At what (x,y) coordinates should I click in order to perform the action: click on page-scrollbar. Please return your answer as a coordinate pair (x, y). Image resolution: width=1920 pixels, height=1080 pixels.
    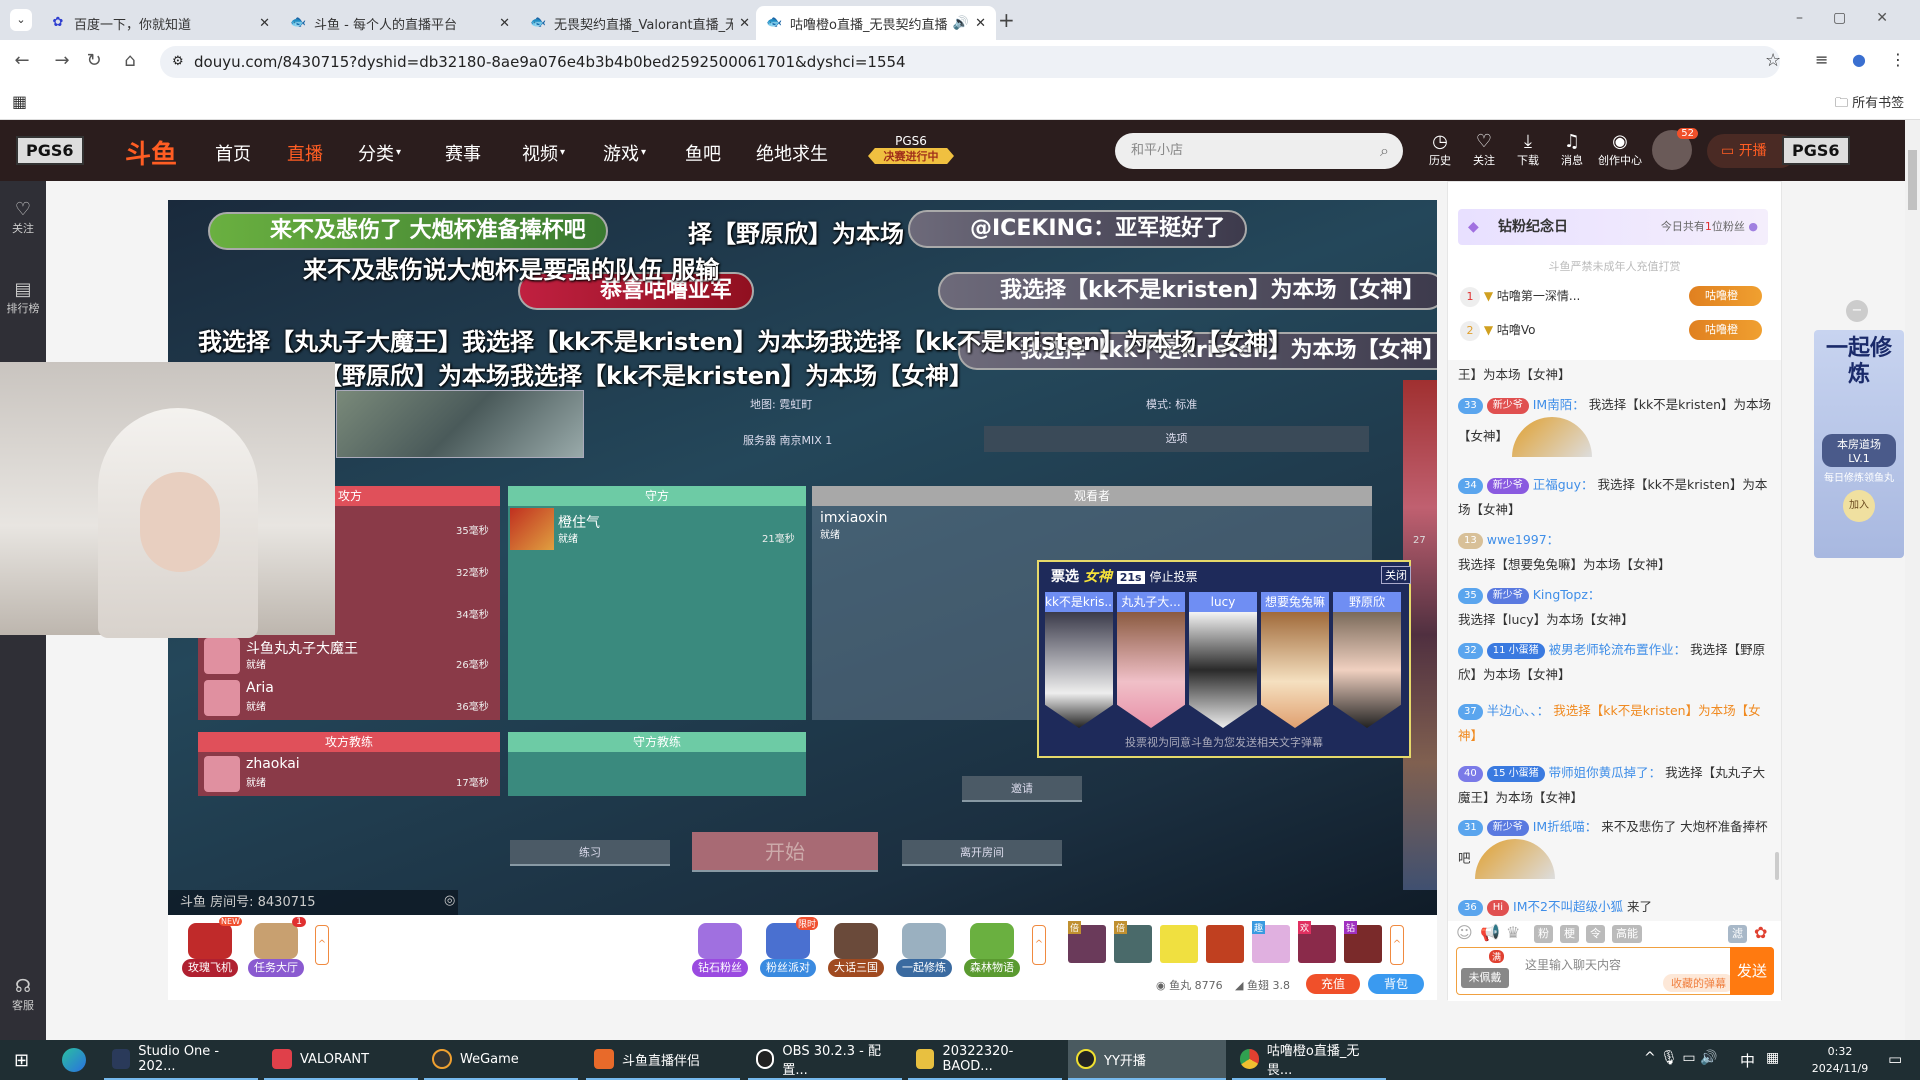
    Looking at the image, I should click on (1912, 580).